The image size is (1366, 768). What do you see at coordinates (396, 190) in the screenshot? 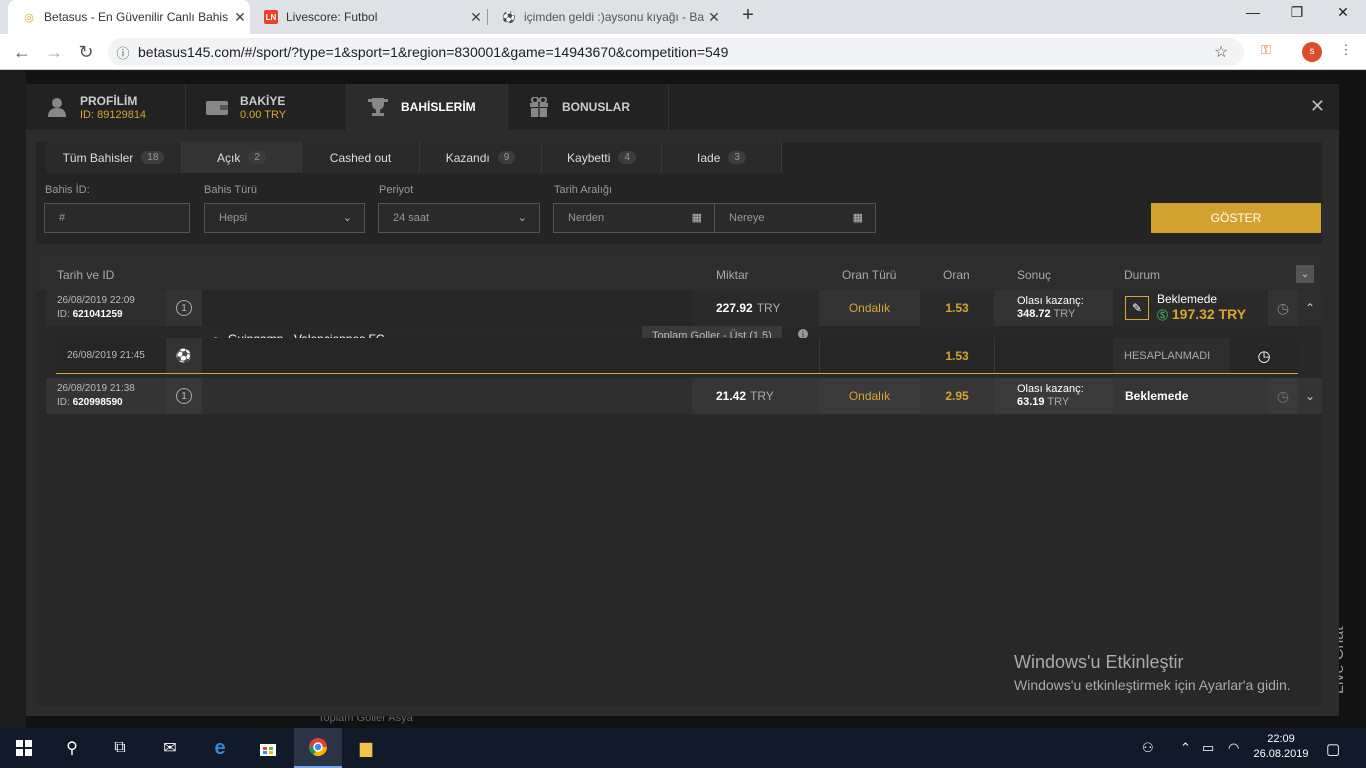
I see `period-label: Periyot` at bounding box center [396, 190].